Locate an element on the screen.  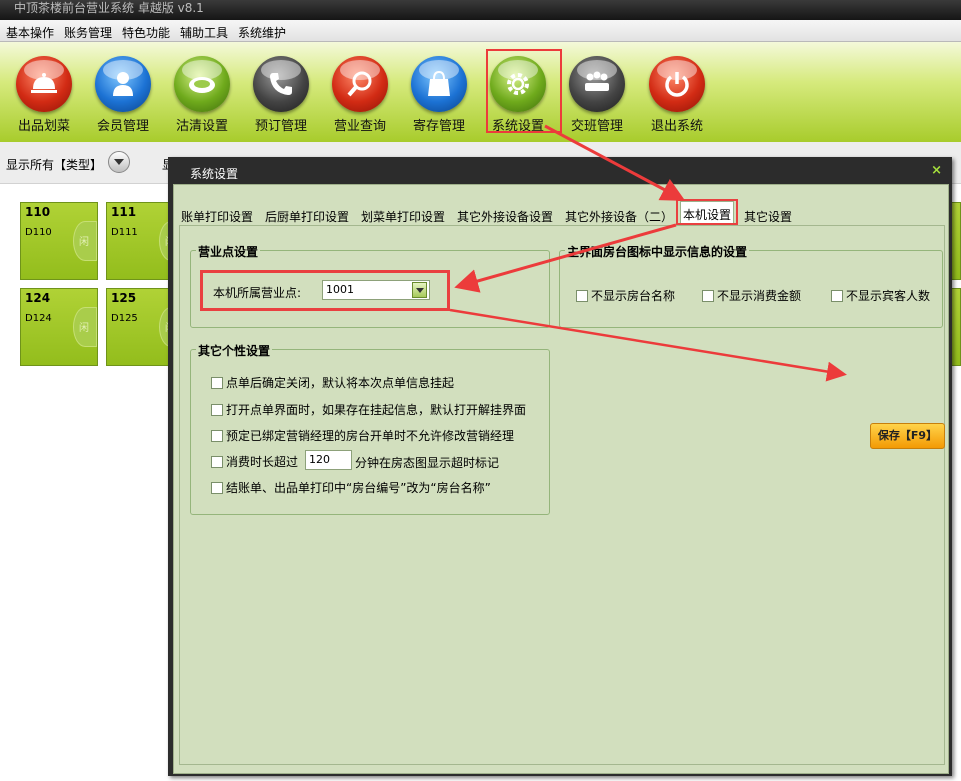
toolbar-booking-button: 预订管理 is located at coordinates (281, 97).